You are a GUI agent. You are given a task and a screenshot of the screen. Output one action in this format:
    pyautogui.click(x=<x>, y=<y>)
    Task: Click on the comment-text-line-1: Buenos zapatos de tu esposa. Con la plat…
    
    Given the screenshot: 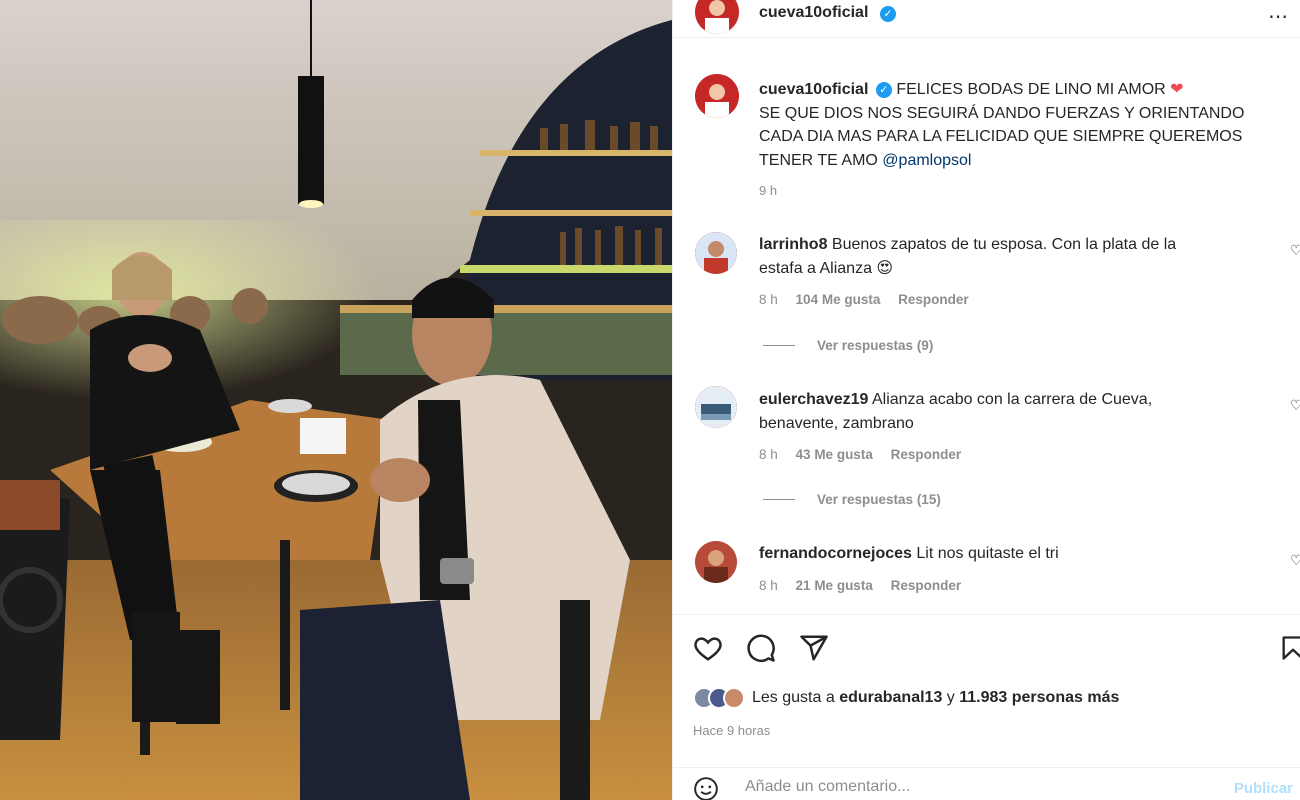 What is the action you would take?
    pyautogui.click(x=1004, y=244)
    